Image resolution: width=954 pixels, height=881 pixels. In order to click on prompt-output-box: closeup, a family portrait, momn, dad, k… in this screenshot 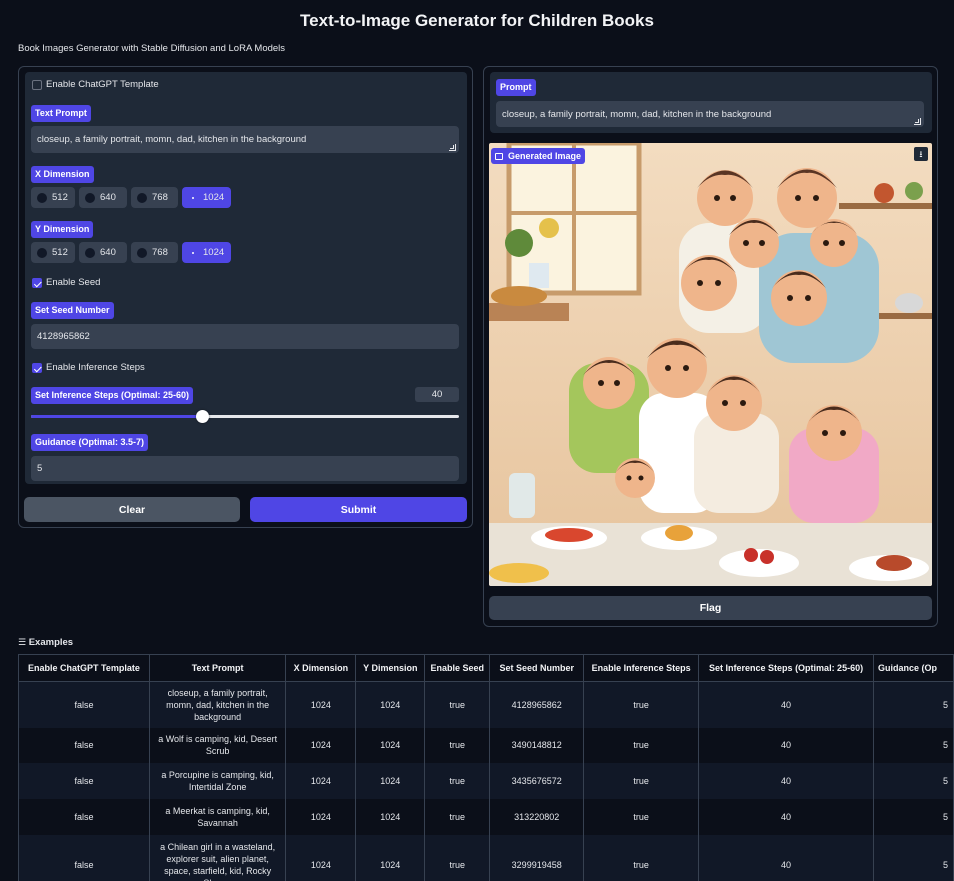, I will do `click(710, 114)`.